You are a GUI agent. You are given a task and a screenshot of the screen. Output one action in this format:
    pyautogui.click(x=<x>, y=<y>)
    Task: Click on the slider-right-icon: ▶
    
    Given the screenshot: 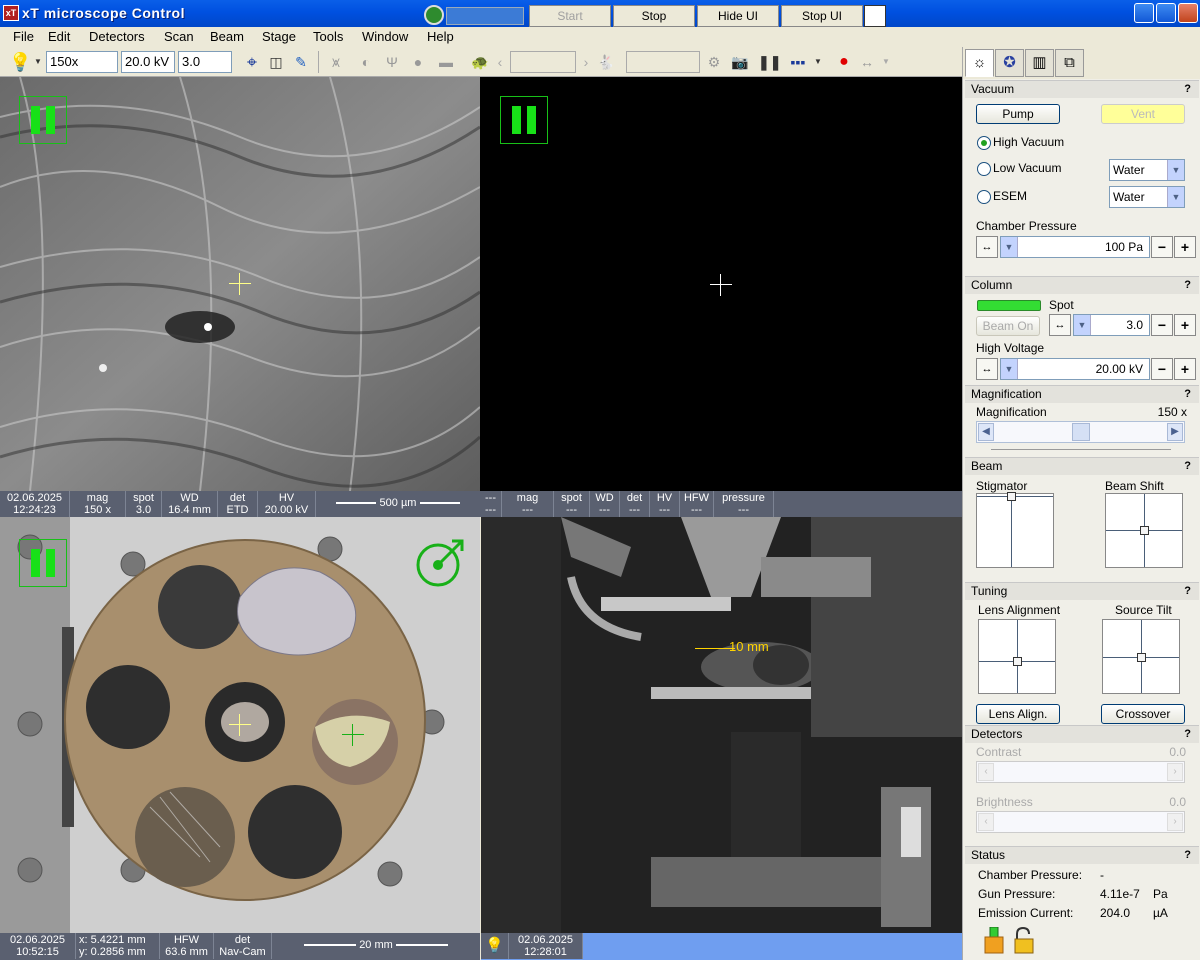 What is the action you would take?
    pyautogui.click(x=1175, y=432)
    